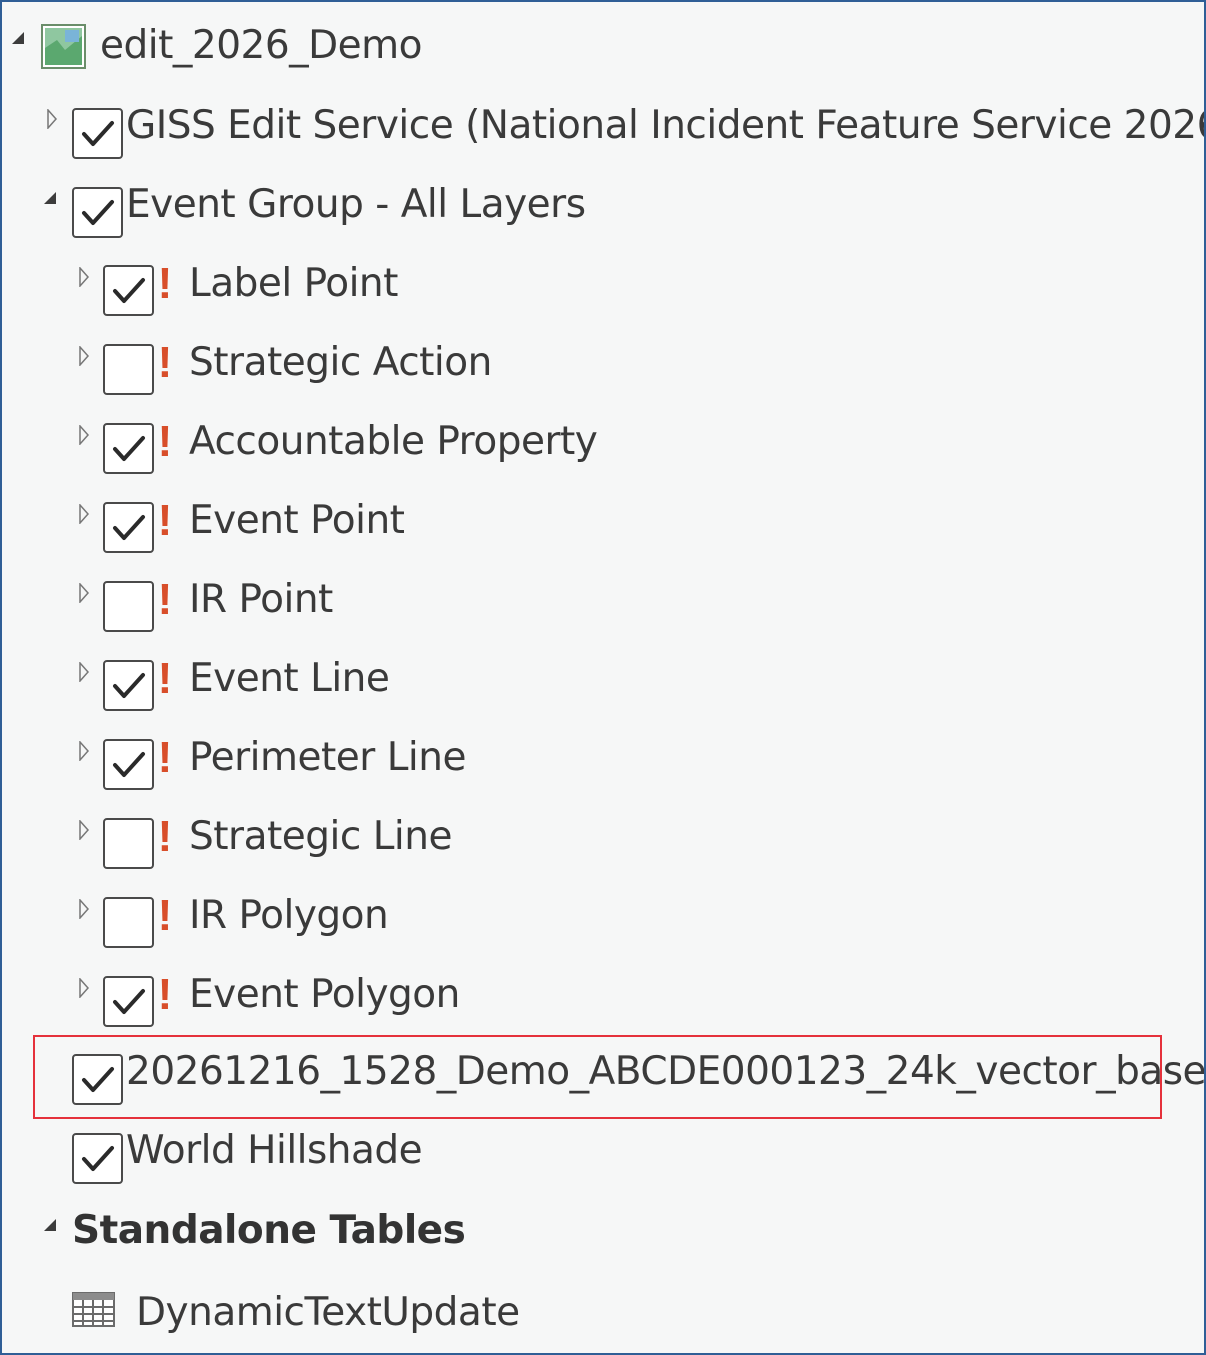 The width and height of the screenshot is (1206, 1355). Describe the element at coordinates (603, 442) in the screenshot. I see `sublayer-row: ! Accountable Property` at that location.